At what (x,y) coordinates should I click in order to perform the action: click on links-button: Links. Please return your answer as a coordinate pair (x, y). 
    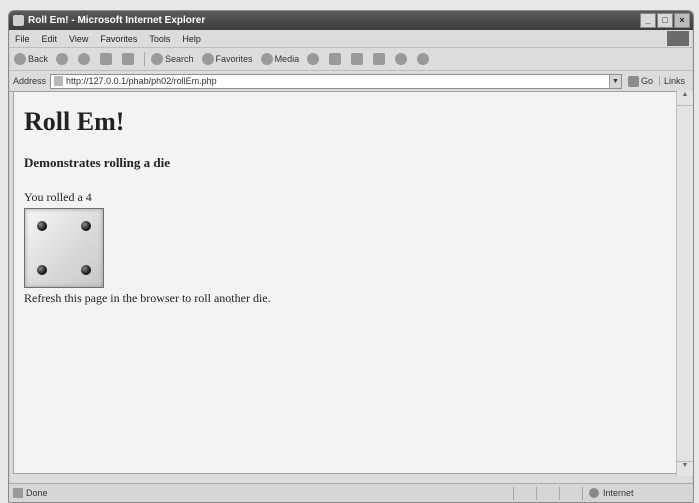
    Looking at the image, I should click on (675, 81).